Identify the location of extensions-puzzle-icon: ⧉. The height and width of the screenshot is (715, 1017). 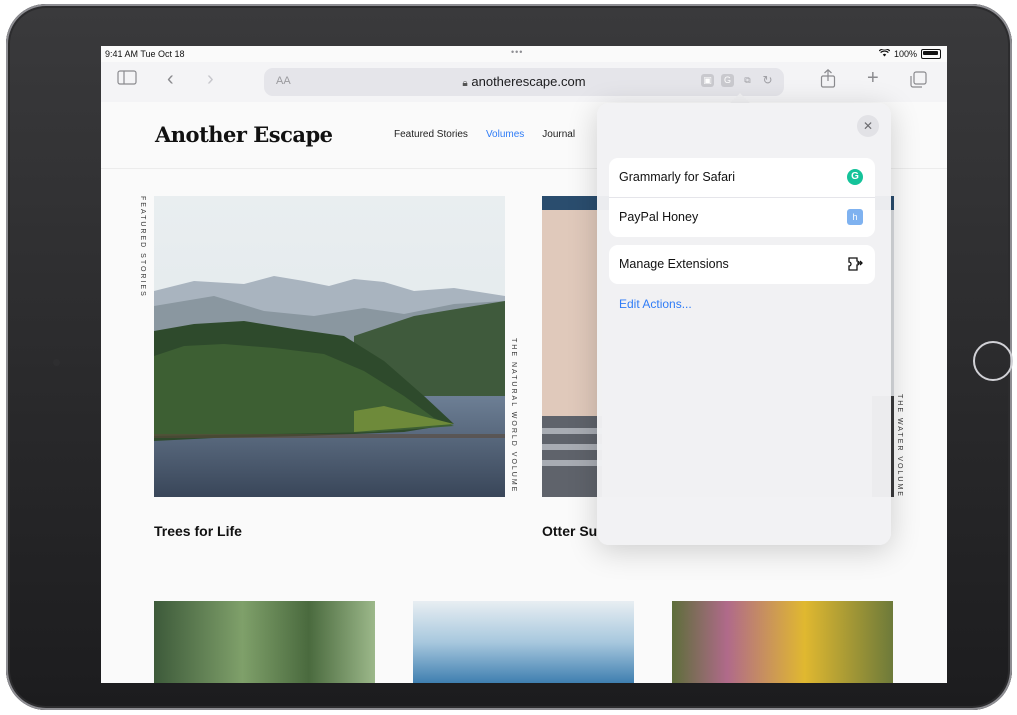
(747, 80).